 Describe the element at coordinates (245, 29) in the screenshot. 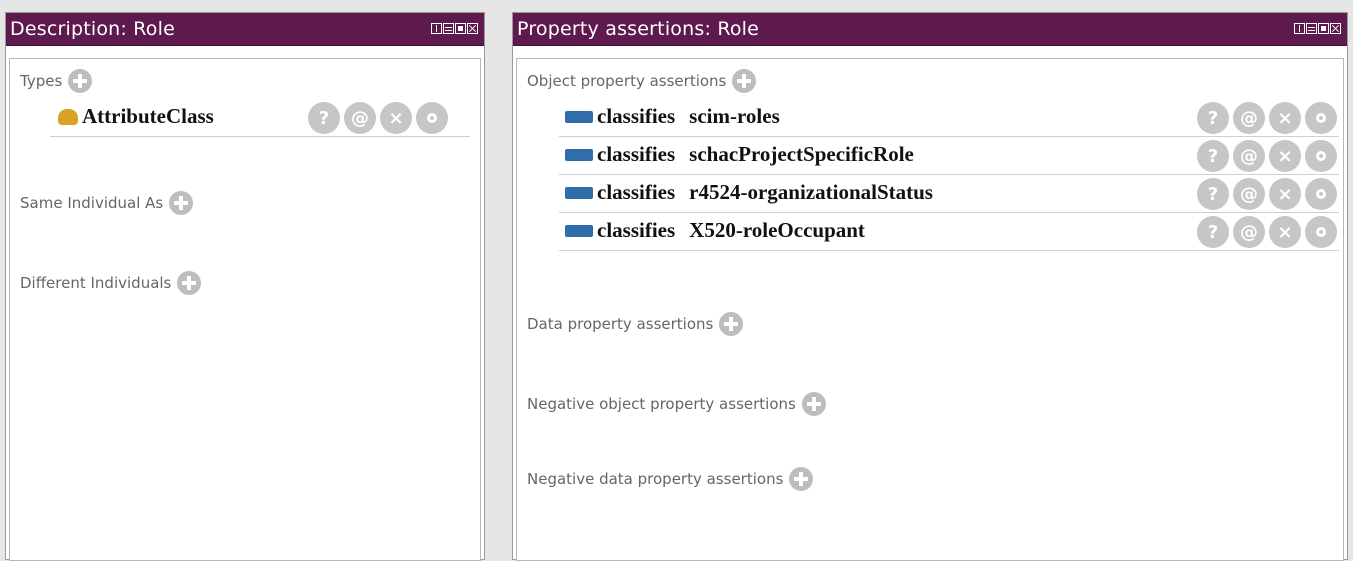

I see `description-panel-titlebar: Description: Role` at that location.